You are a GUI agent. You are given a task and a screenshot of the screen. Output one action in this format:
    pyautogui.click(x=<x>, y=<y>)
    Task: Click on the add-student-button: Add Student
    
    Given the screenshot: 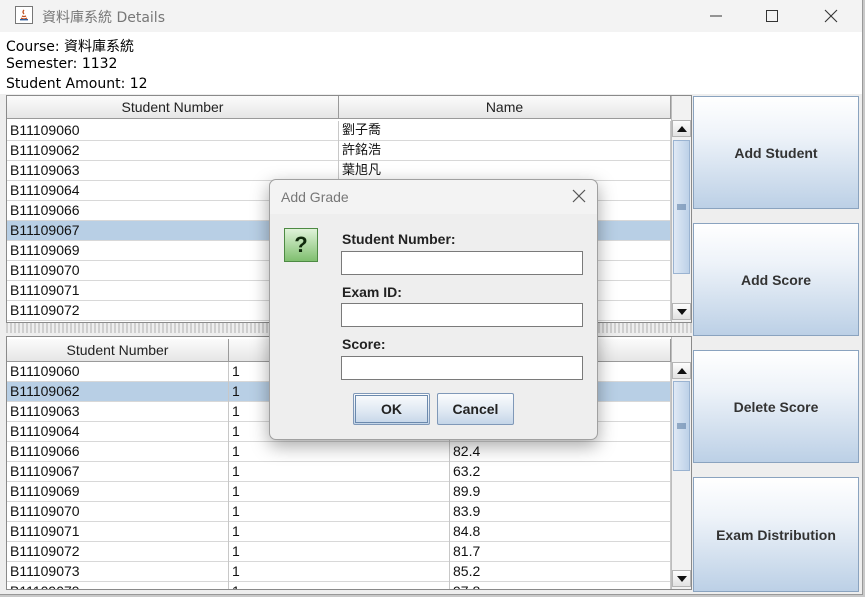 What is the action you would take?
    pyautogui.click(x=776, y=152)
    